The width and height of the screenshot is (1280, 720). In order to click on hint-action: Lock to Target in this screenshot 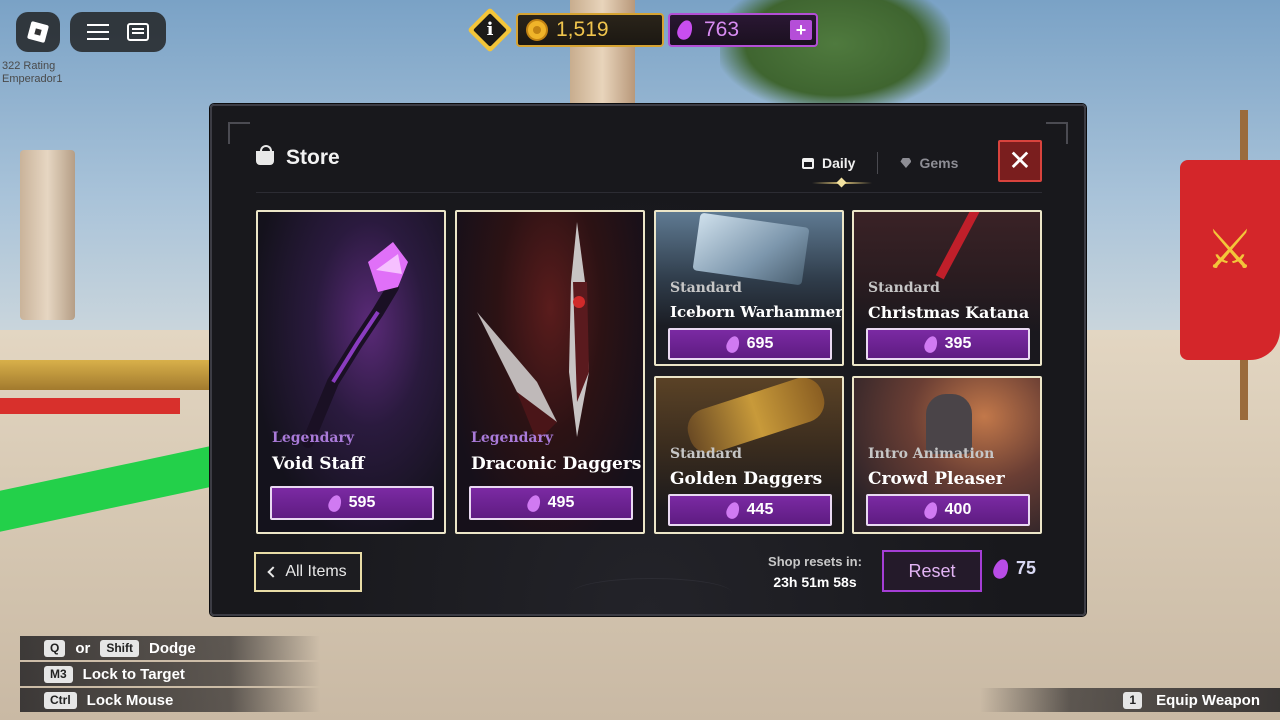, I will do `click(133, 674)`.